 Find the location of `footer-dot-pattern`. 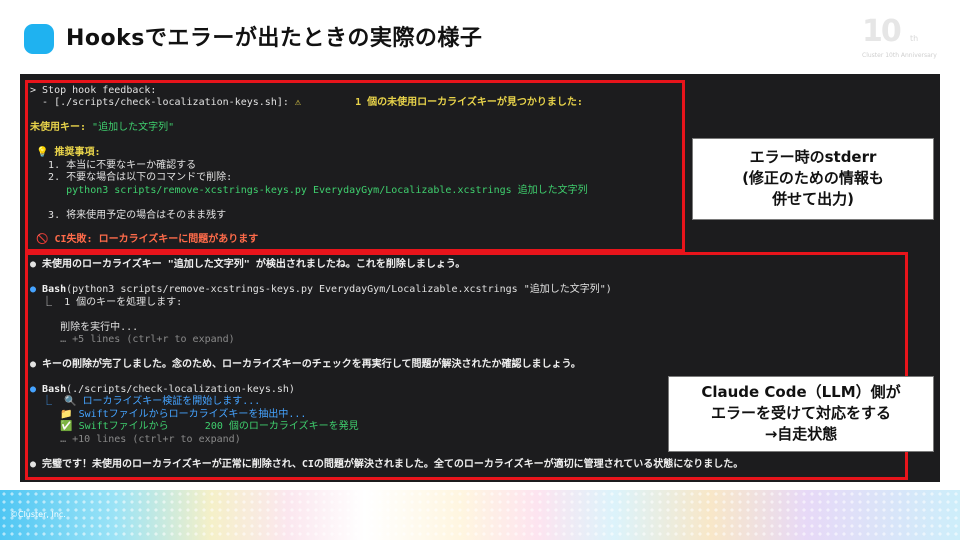

footer-dot-pattern is located at coordinates (480, 515).